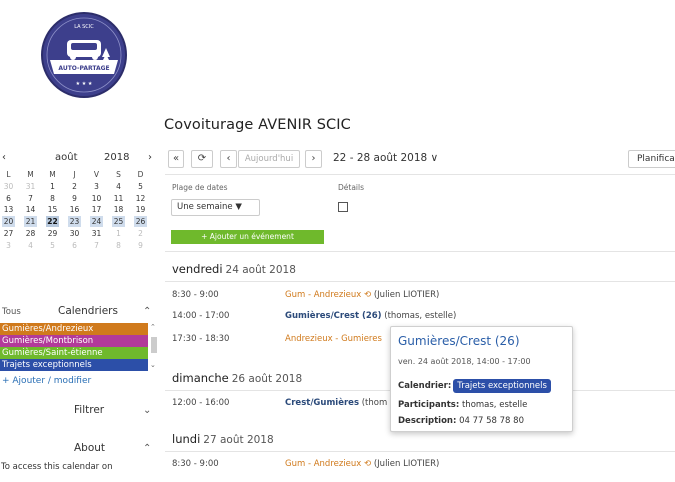 The height and width of the screenshot is (482, 675). I want to click on mini-weekday: L, so click(8, 174).